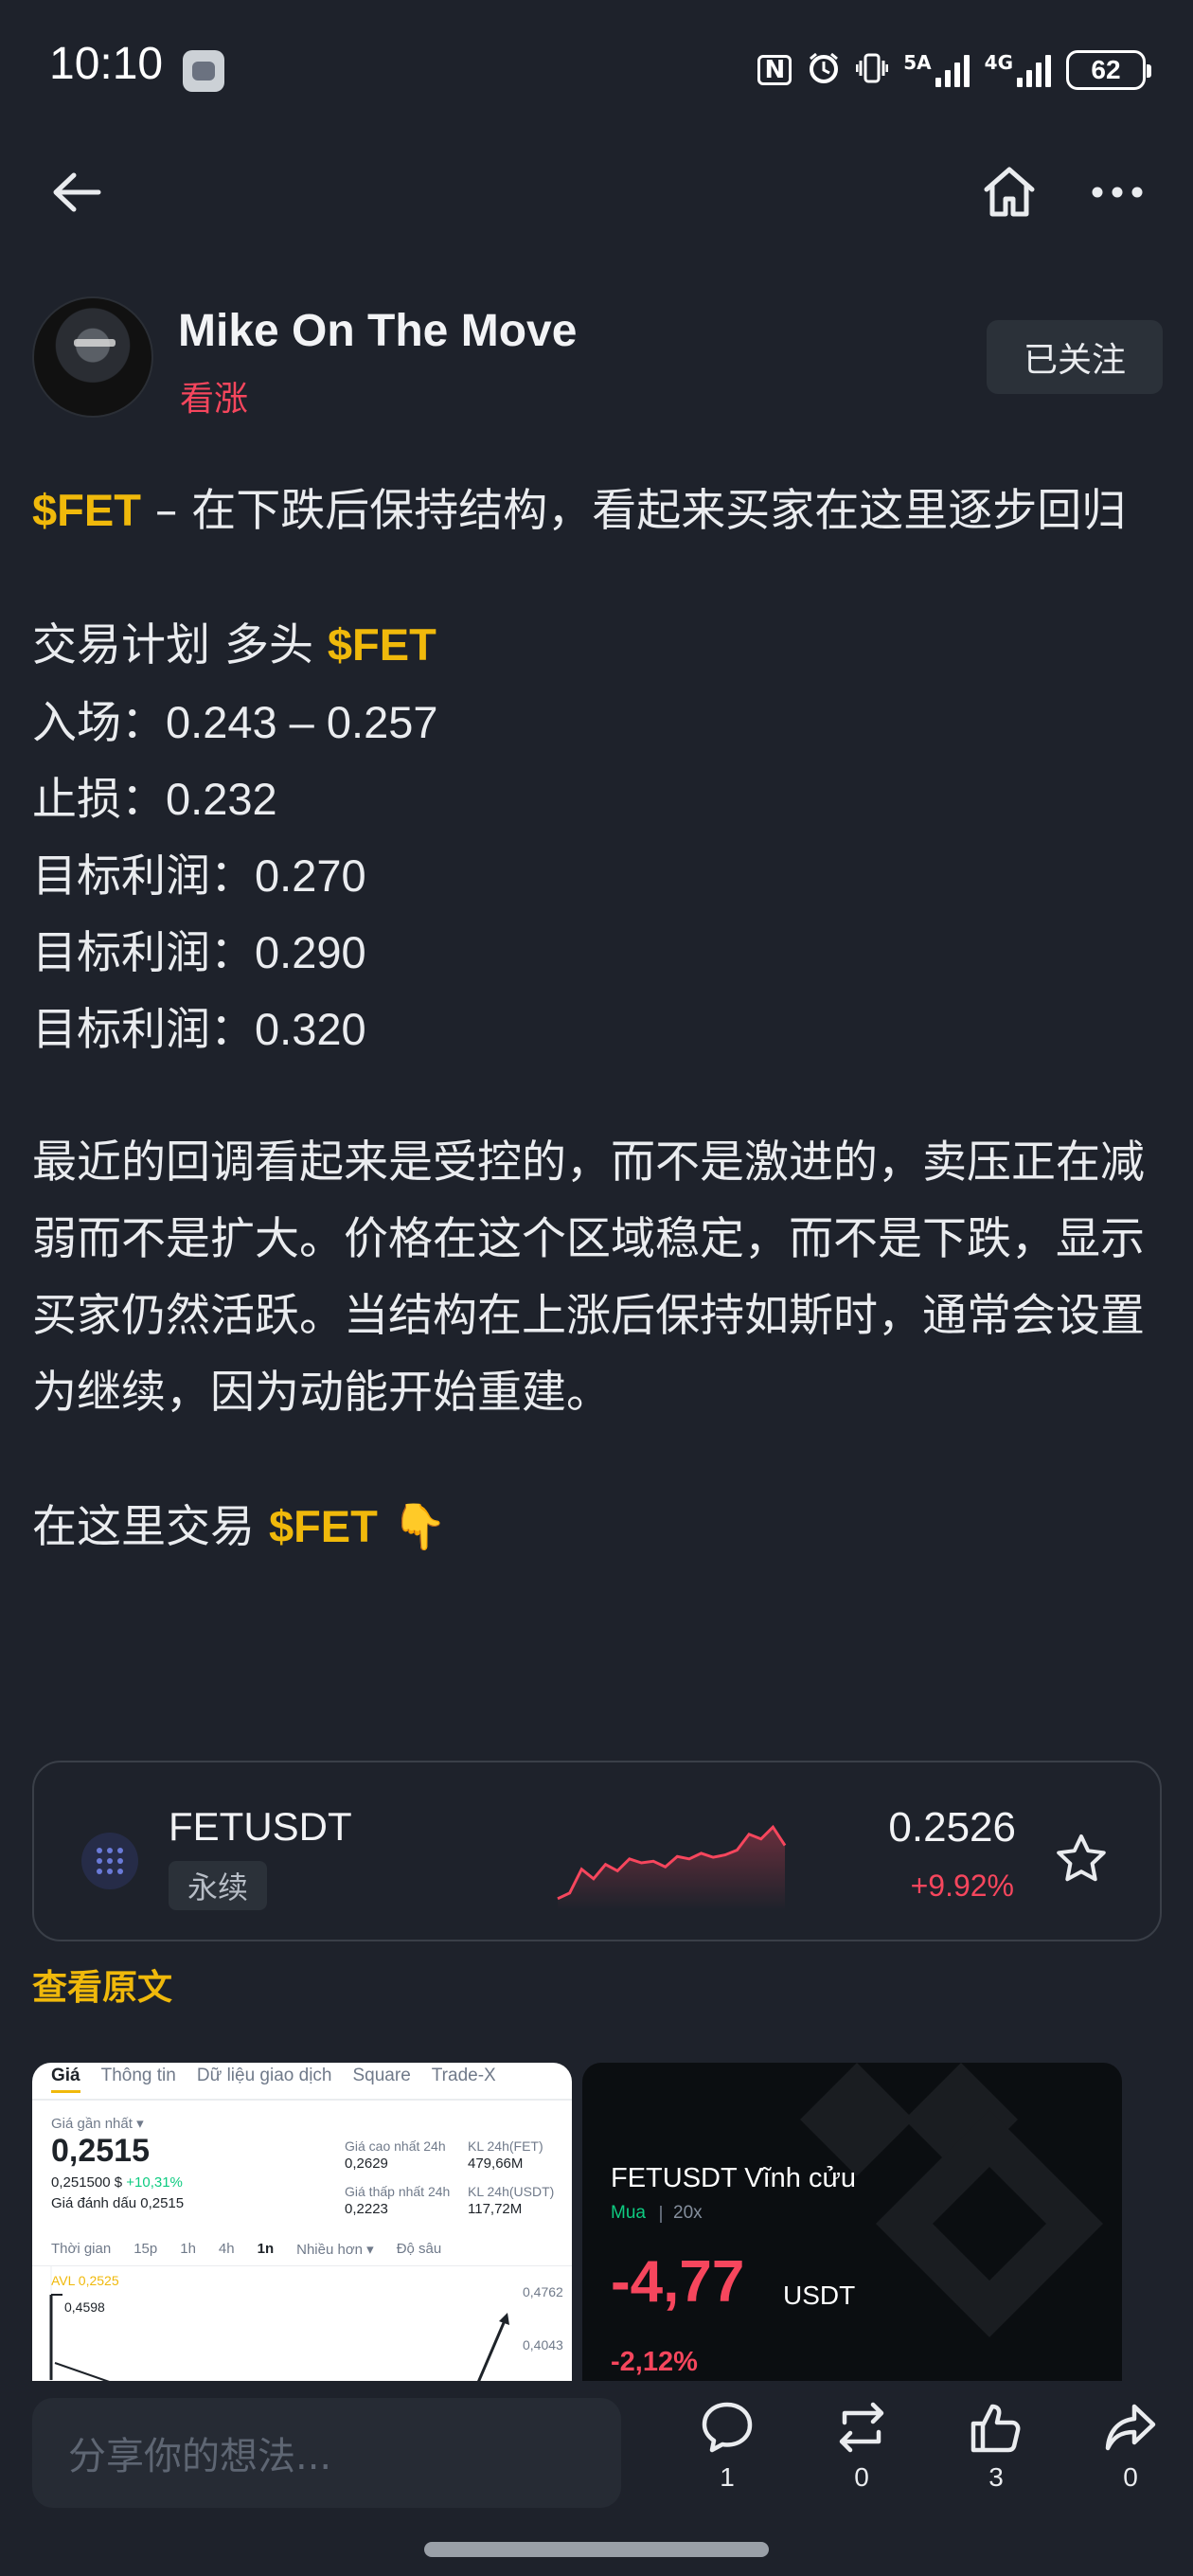 The height and width of the screenshot is (2576, 1193). What do you see at coordinates (199, 875) in the screenshot?
I see `target-line-1: 目标利润：0.270` at bounding box center [199, 875].